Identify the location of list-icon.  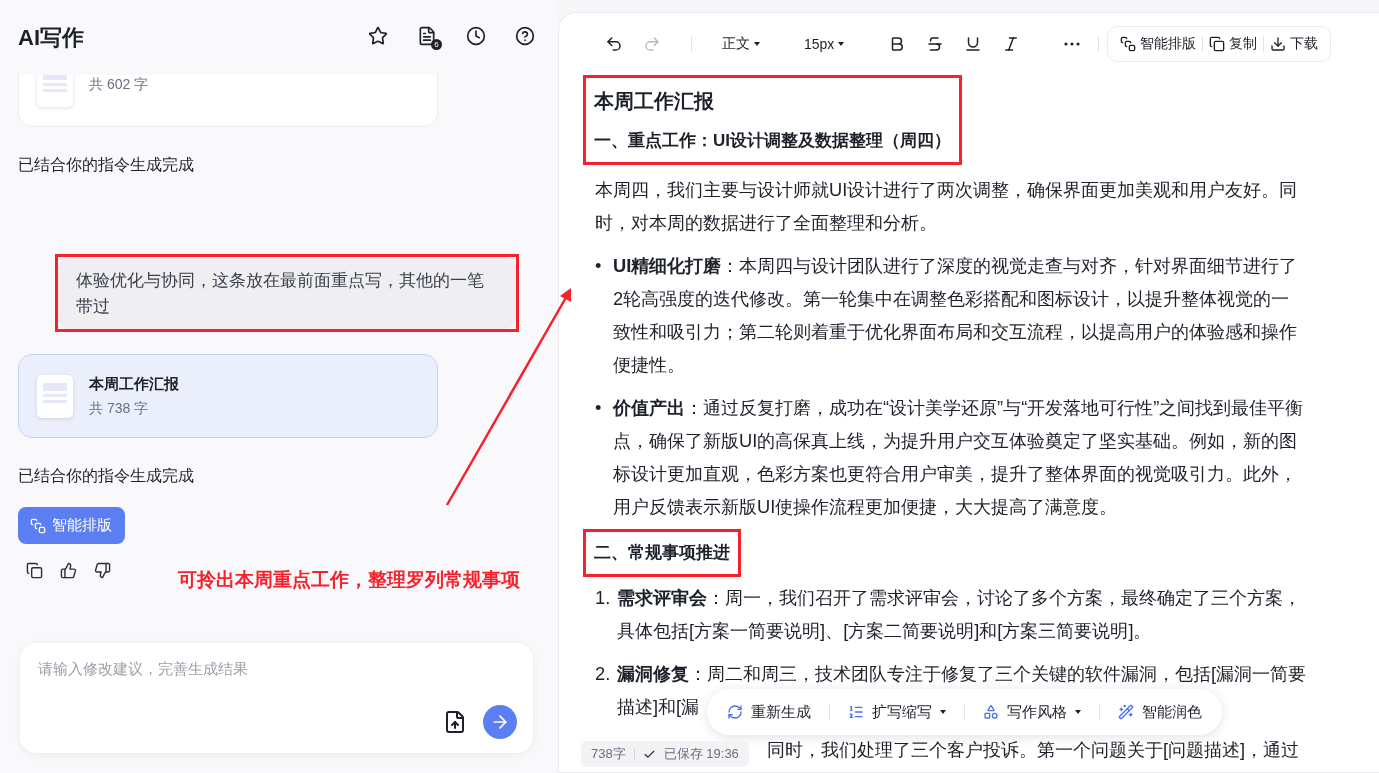
(856, 712).